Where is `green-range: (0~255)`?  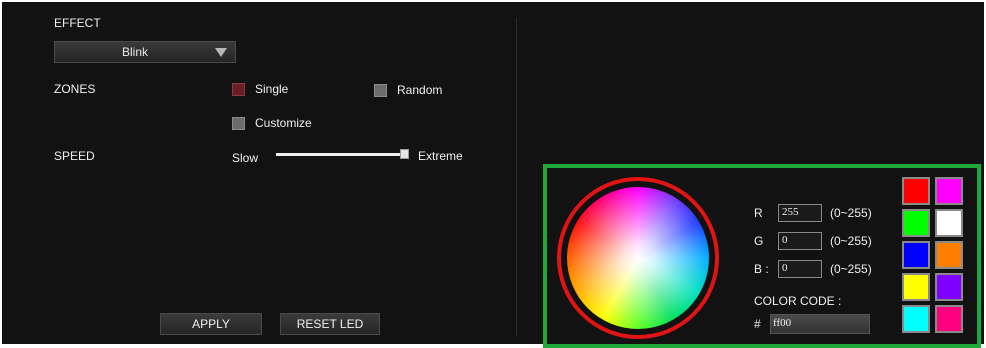 green-range: (0~255) is located at coordinates (851, 241).